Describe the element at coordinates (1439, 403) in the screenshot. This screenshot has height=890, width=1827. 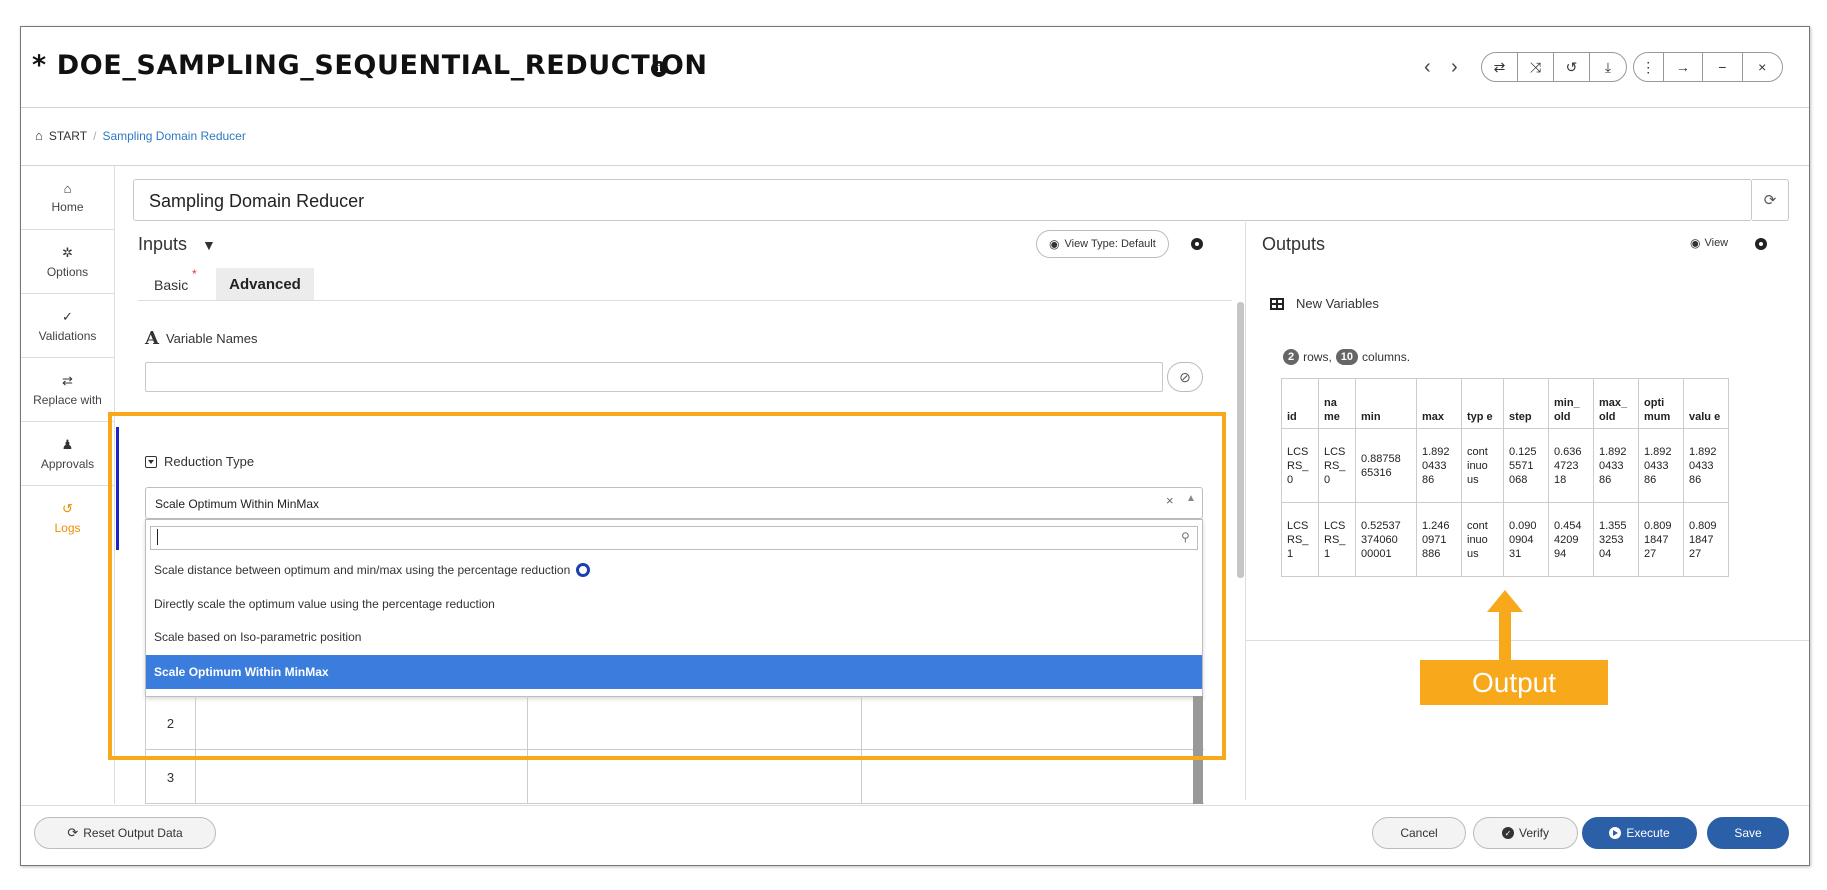
I see `column-header: max` at that location.